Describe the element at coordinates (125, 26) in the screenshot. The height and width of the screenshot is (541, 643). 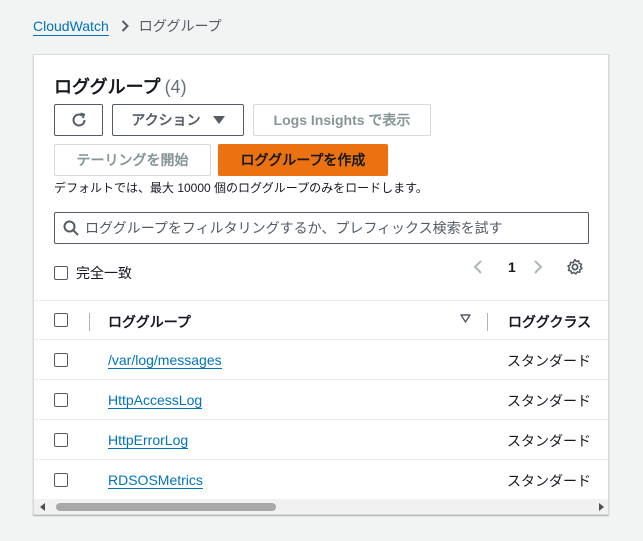
I see `chevron-right-icon` at that location.